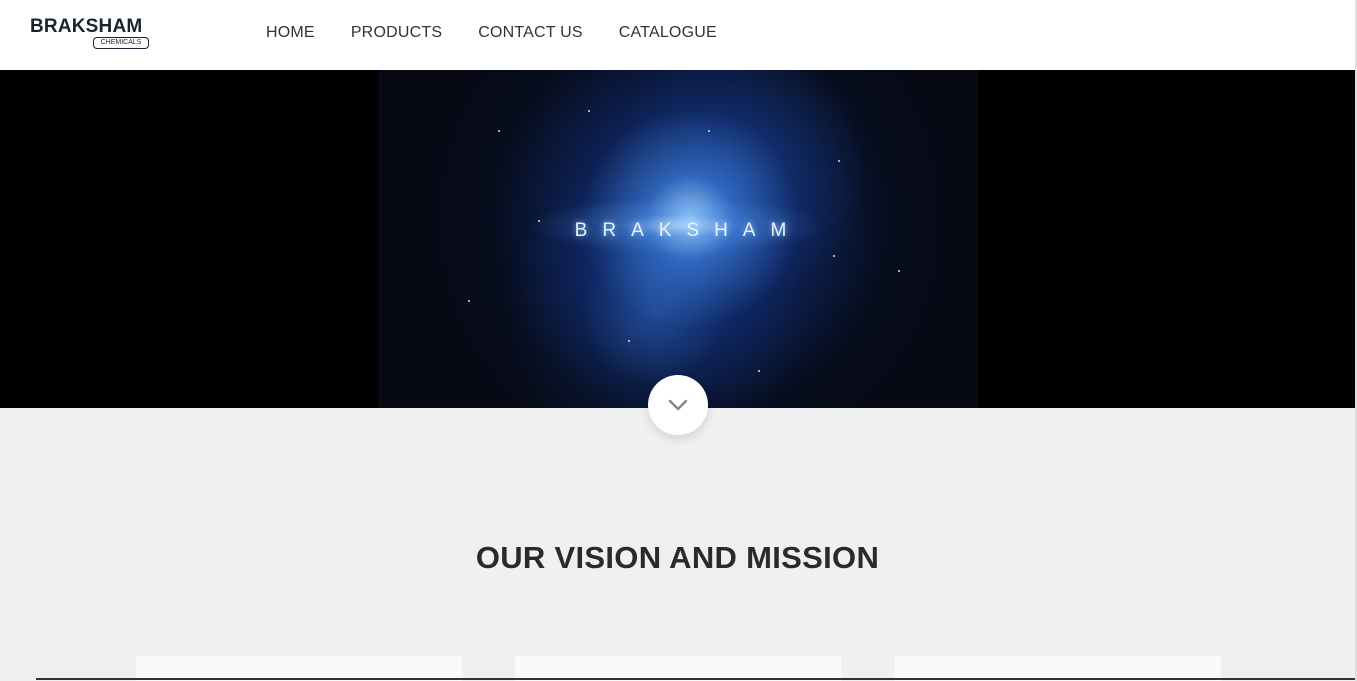 The image size is (1357, 681). Describe the element at coordinates (86, 26) in the screenshot. I see `brand-logo-name: BRAKSHAM` at that location.